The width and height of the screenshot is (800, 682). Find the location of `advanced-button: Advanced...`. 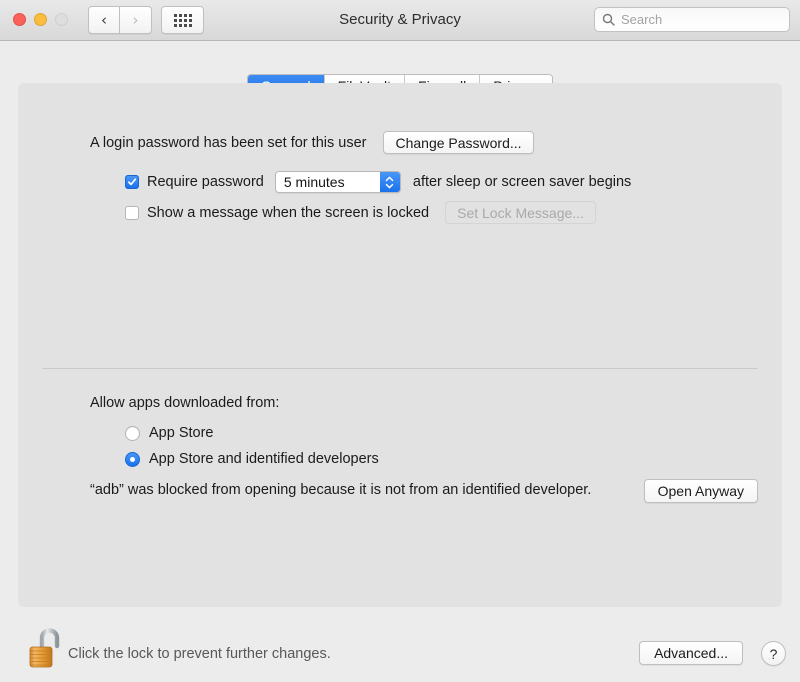

advanced-button: Advanced... is located at coordinates (691, 653).